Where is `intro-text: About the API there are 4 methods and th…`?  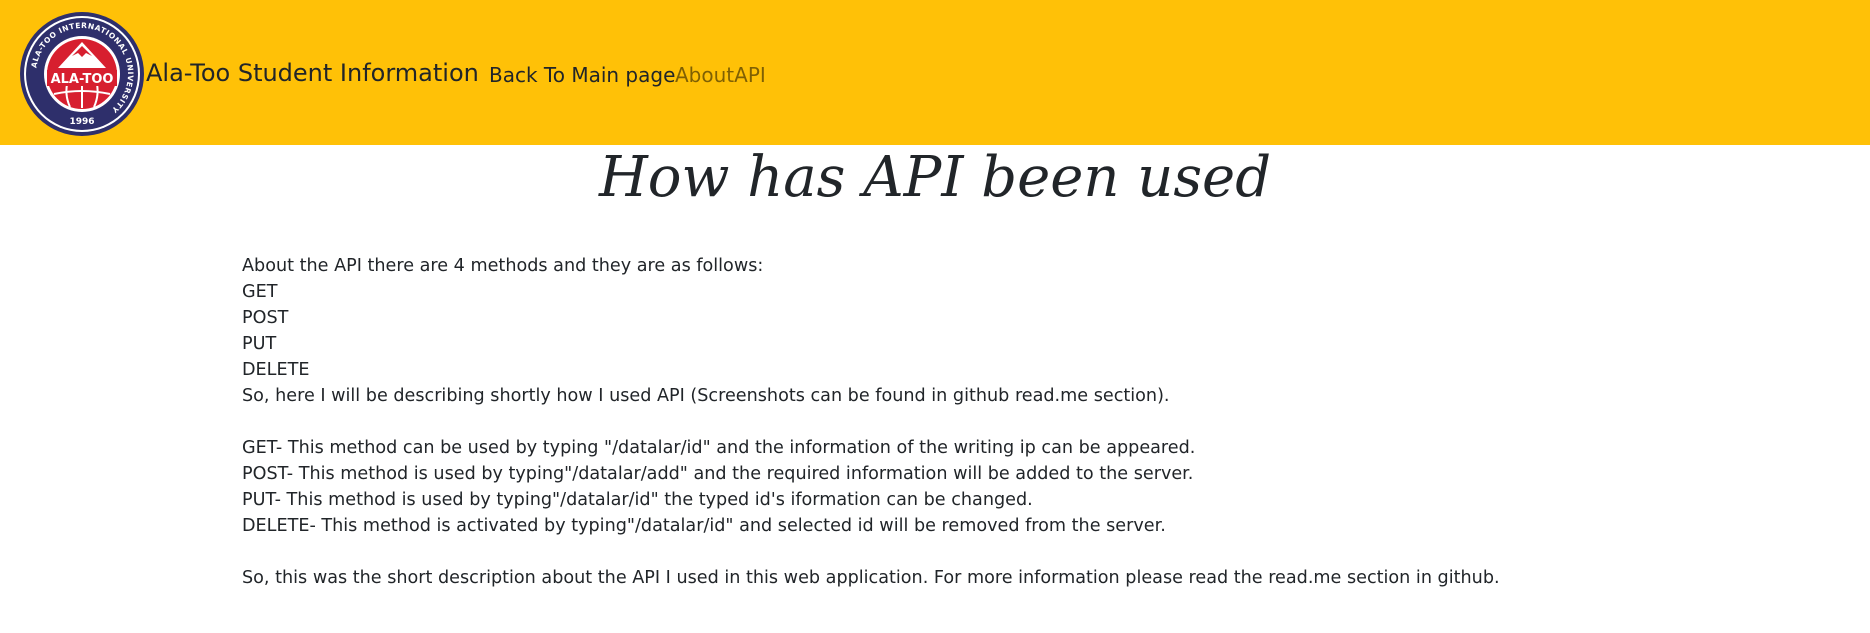 intro-text: About the API there are 4 methods and th… is located at coordinates (503, 266).